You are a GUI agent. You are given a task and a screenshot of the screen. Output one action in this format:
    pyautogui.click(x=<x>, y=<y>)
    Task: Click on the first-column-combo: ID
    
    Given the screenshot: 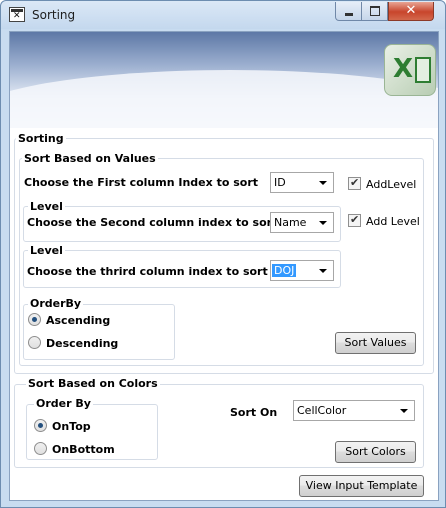 What is the action you would take?
    pyautogui.click(x=302, y=182)
    